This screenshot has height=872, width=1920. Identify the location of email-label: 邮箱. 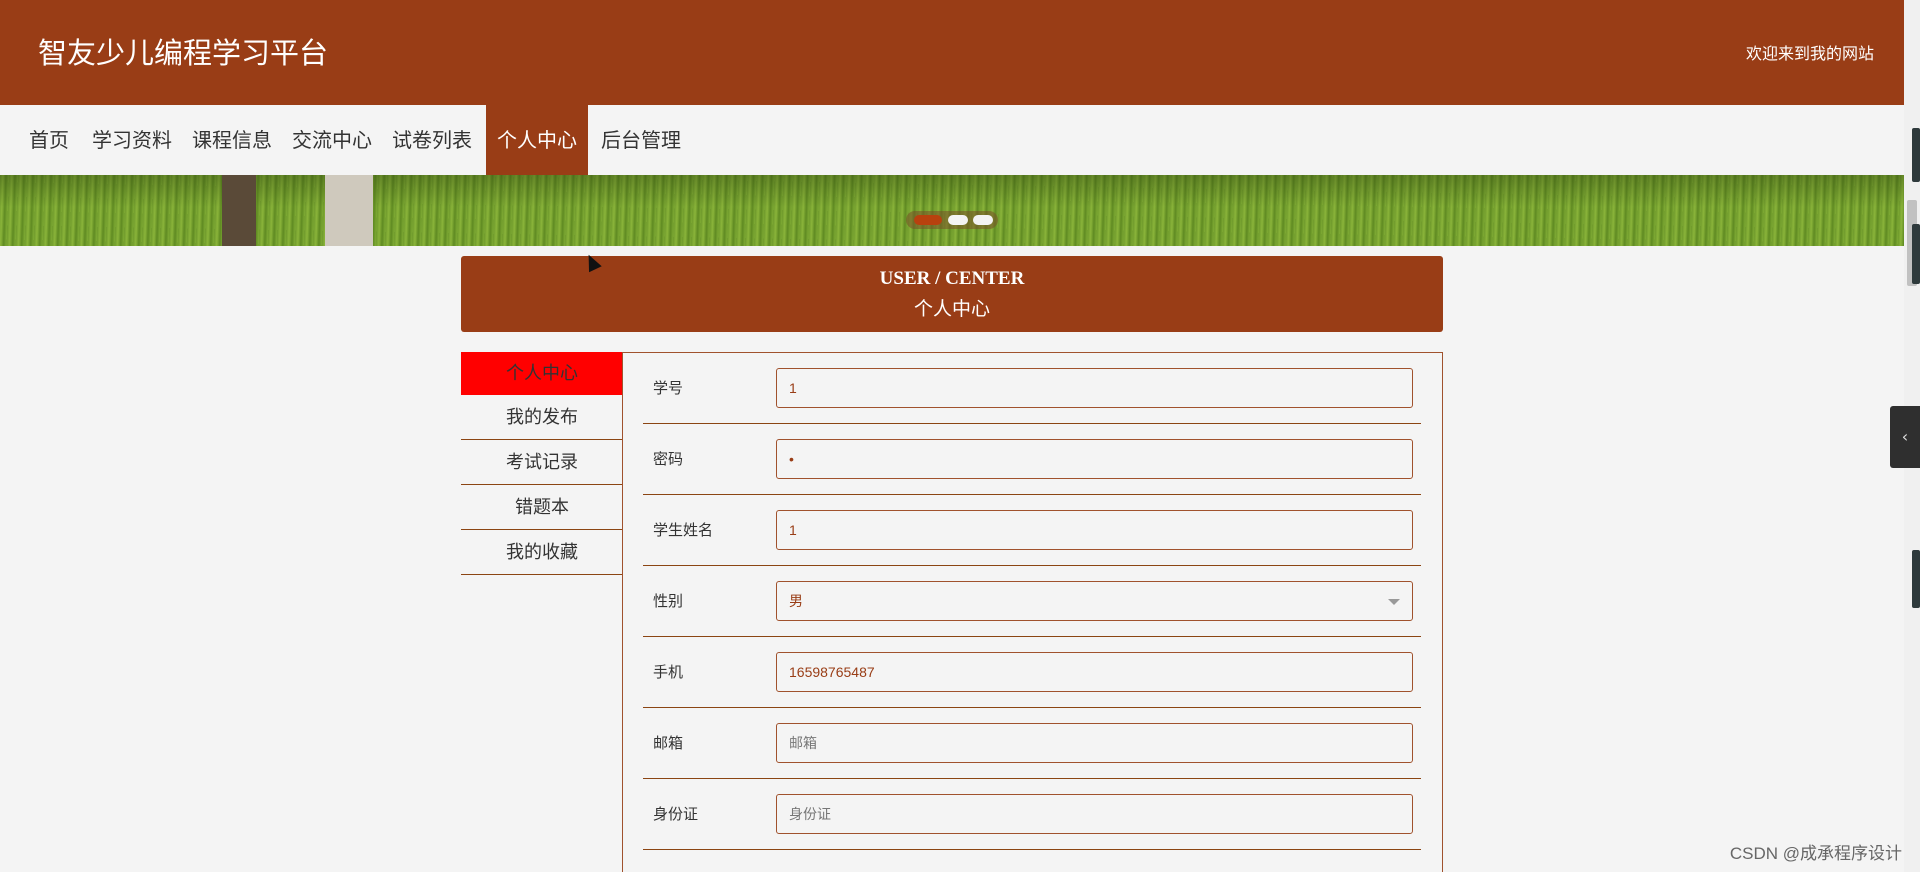
(668, 743).